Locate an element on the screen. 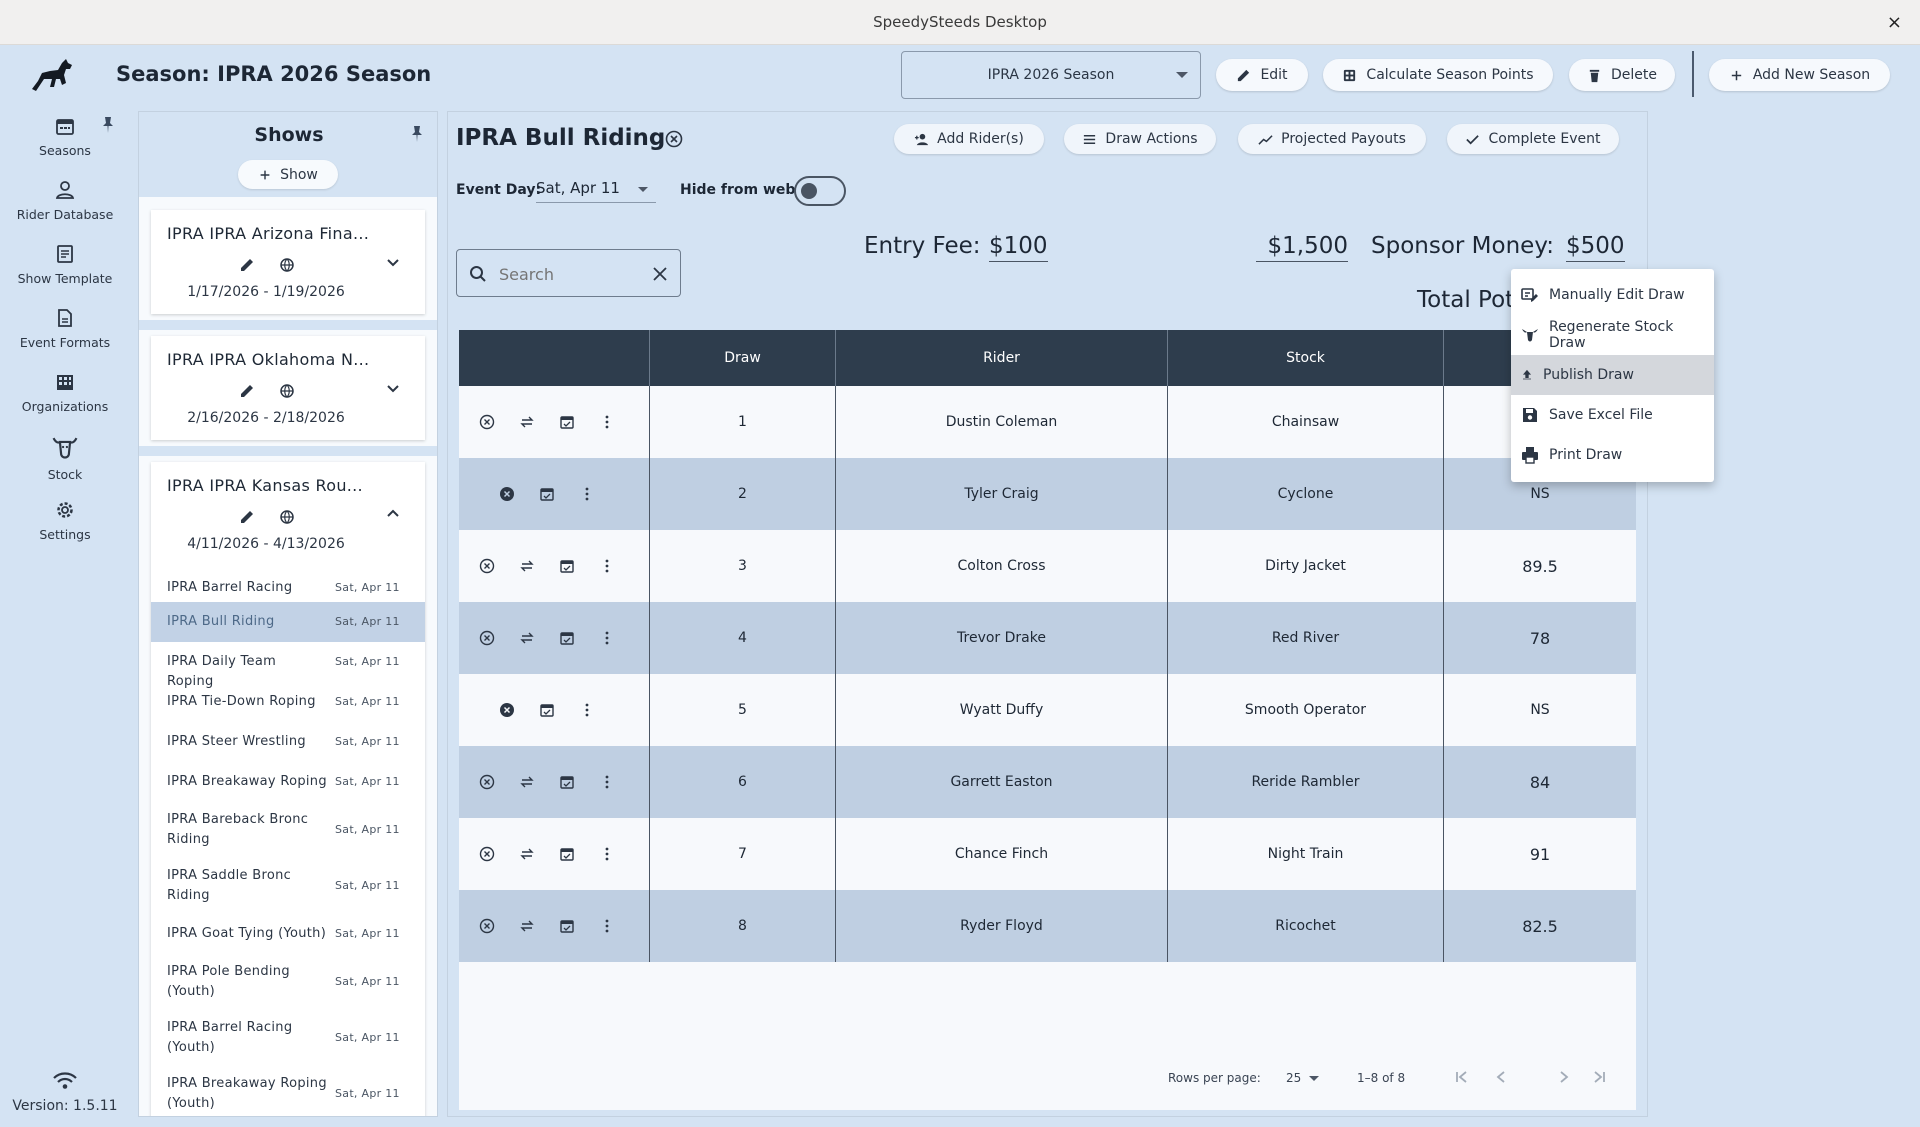 The height and width of the screenshot is (1127, 1920). first-page-icon is located at coordinates (1461, 1077).